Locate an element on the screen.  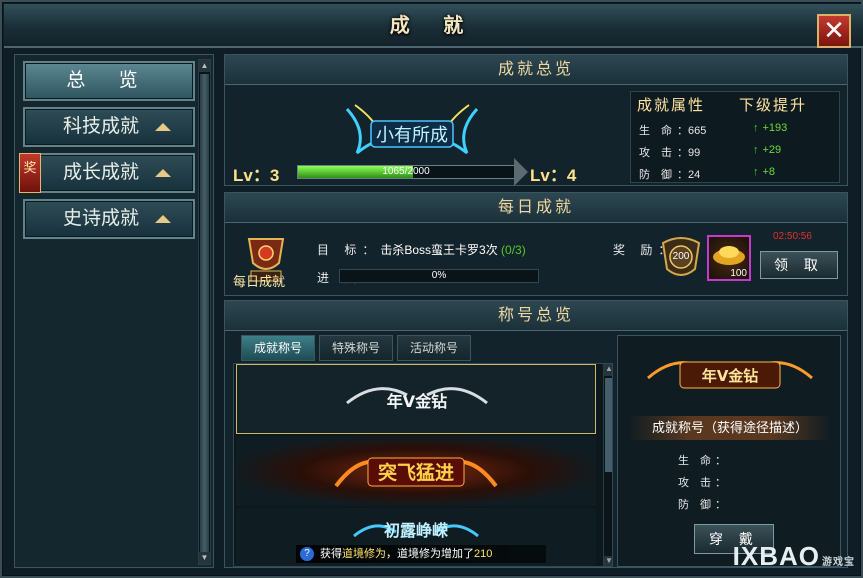
selected-title-art: 年V金钻 is located at coordinates (730, 375).